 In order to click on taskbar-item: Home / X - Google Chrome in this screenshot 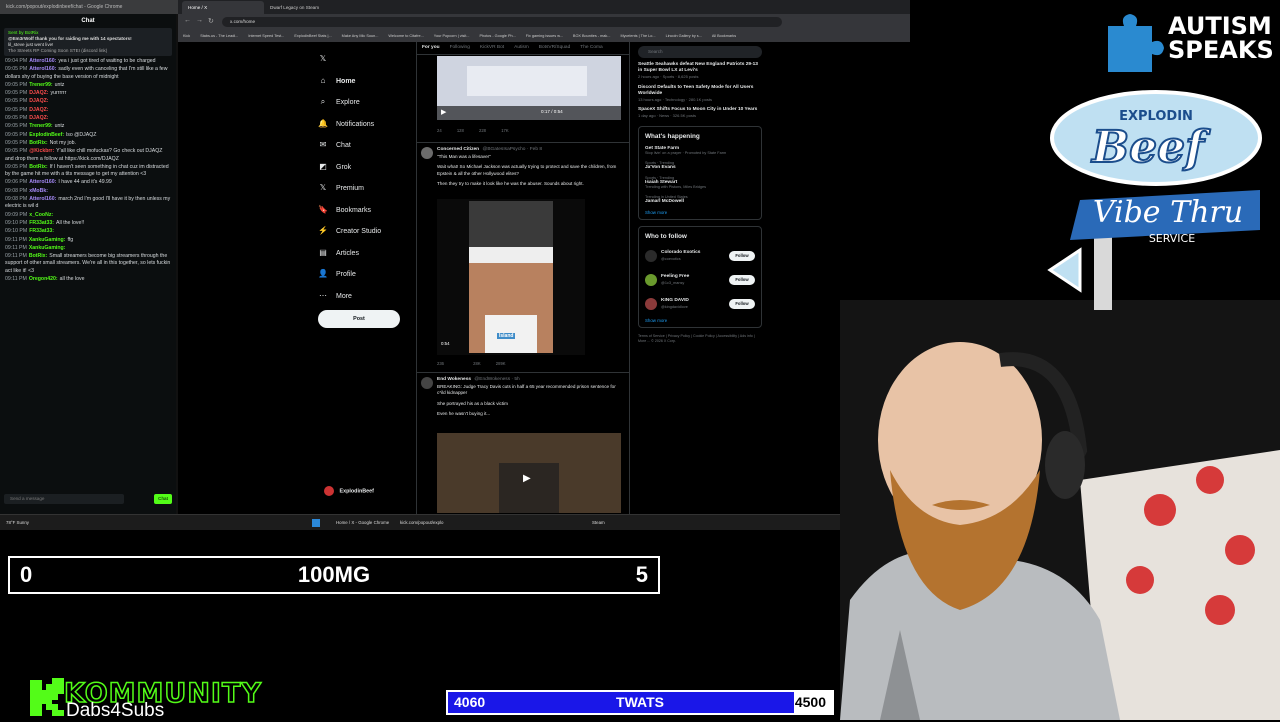, I will do `click(362, 522)`.